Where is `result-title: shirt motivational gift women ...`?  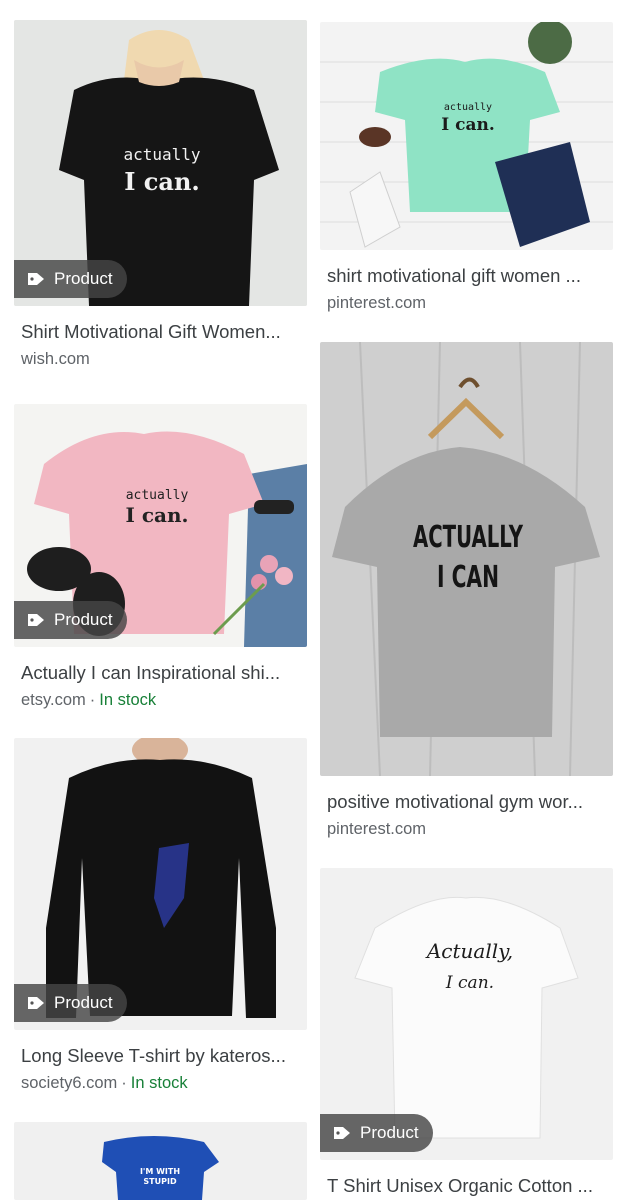 result-title: shirt motivational gift women ... is located at coordinates (462, 276).